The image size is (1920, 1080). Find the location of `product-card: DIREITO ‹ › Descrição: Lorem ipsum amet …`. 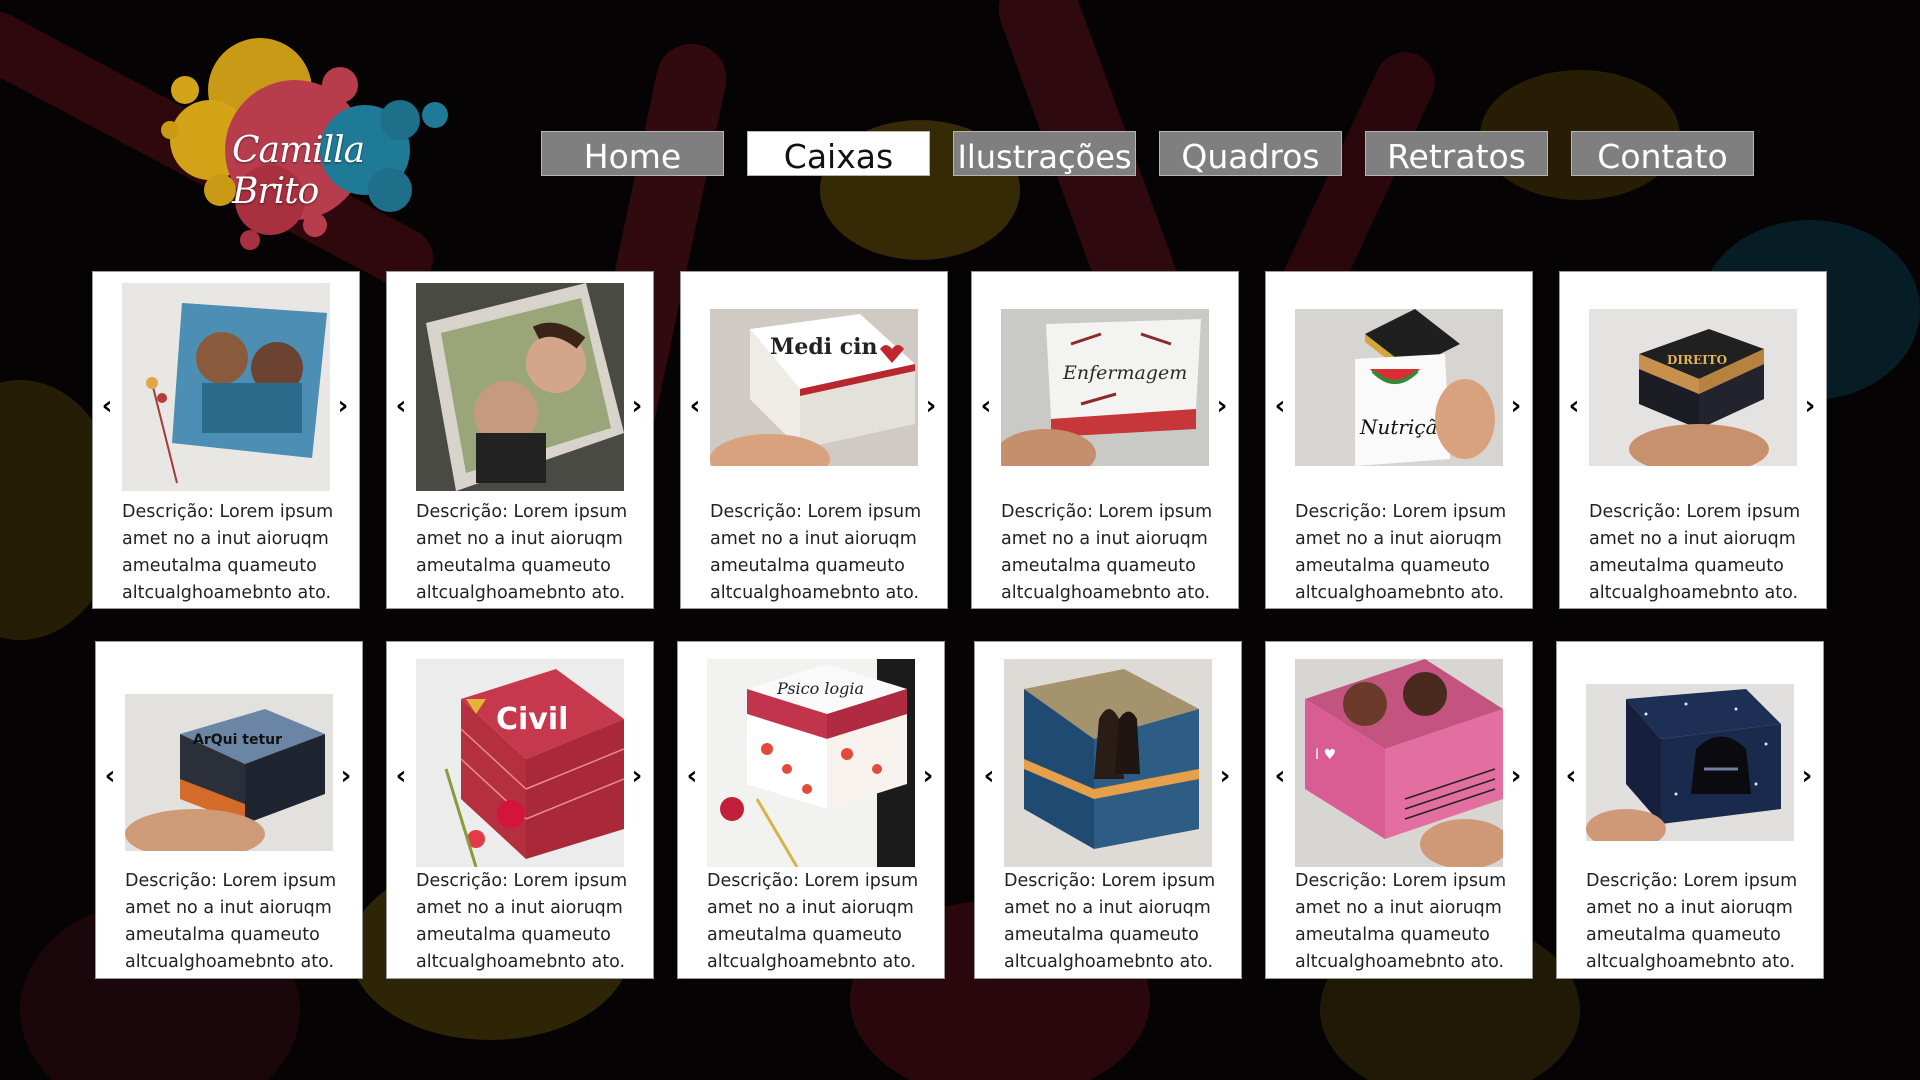

product-card: DIREITO ‹ › Descrição: Lorem ipsum amet … is located at coordinates (1693, 440).